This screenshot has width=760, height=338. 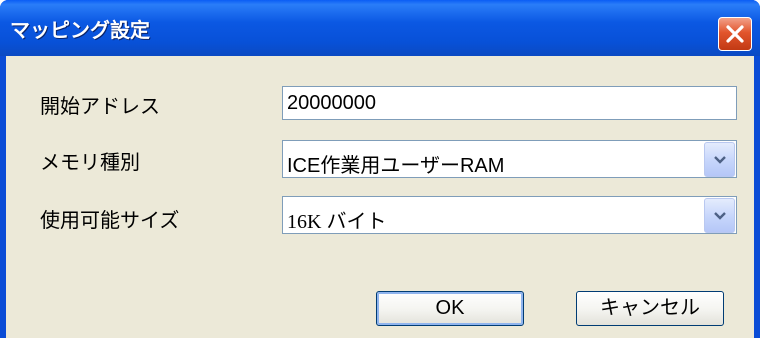 I want to click on start-address-input, so click(x=509, y=103).